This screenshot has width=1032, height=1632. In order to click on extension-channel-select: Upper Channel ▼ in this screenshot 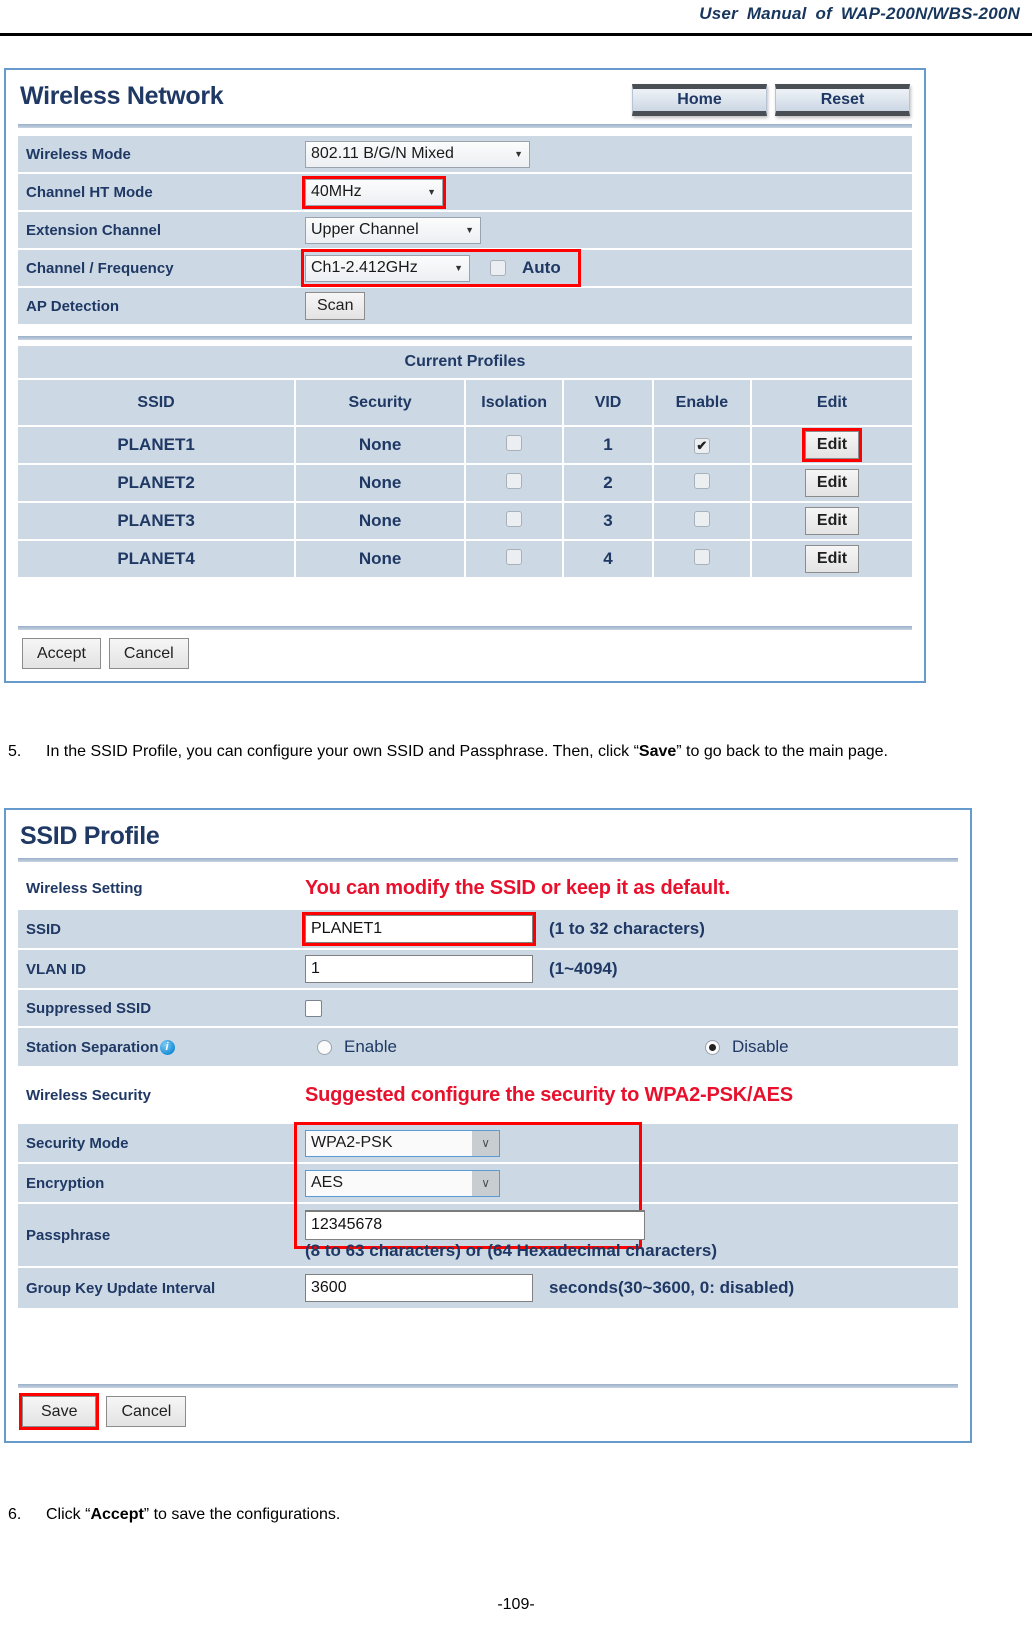, I will do `click(393, 230)`.